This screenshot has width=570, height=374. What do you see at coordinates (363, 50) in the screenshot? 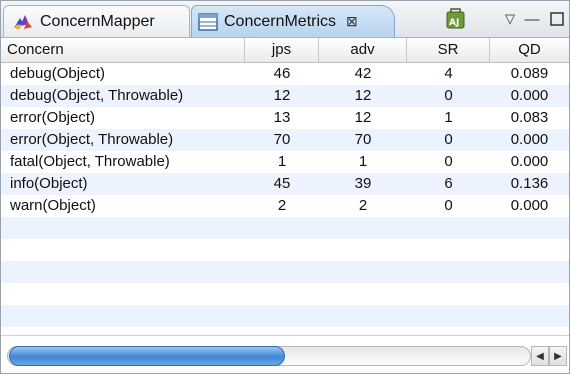
I see `column-header-adv: adv` at bounding box center [363, 50].